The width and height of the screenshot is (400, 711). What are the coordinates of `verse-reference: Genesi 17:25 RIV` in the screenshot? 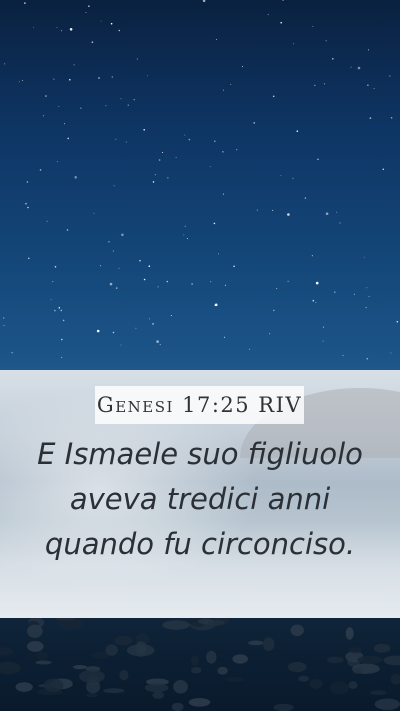 It's located at (199, 405).